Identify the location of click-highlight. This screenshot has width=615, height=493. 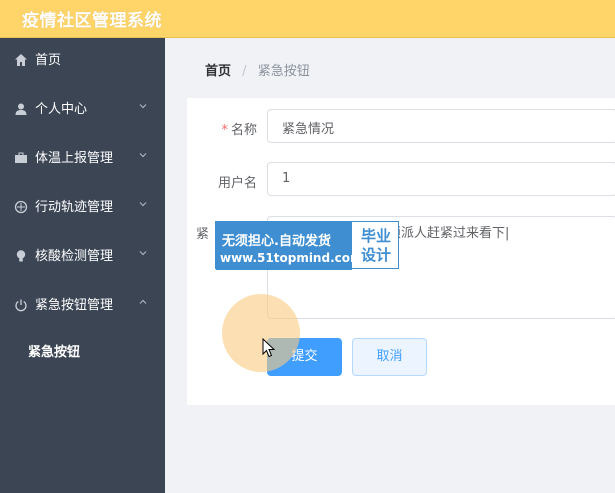
(261, 333).